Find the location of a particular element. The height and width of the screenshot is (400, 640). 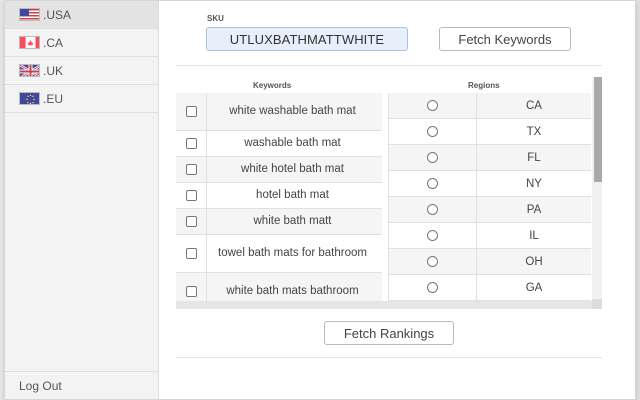

keywords-header: Keywords is located at coordinates (272, 85).